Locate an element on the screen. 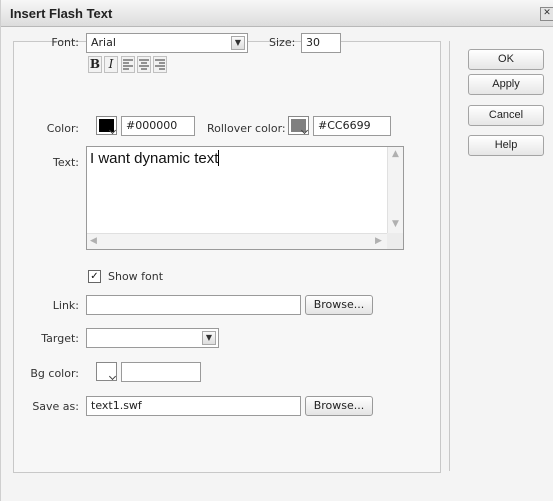  font-select-value: Arial is located at coordinates (103, 42).